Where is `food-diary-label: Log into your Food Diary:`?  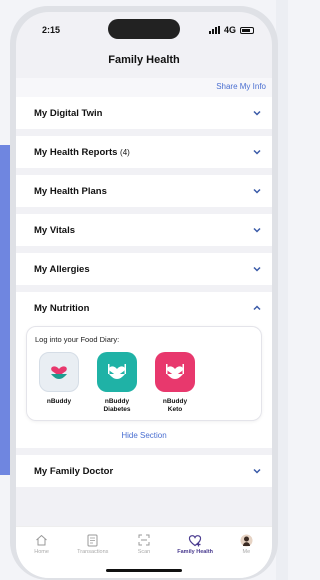
food-diary-label: Log into your Food Diary: is located at coordinates (77, 339).